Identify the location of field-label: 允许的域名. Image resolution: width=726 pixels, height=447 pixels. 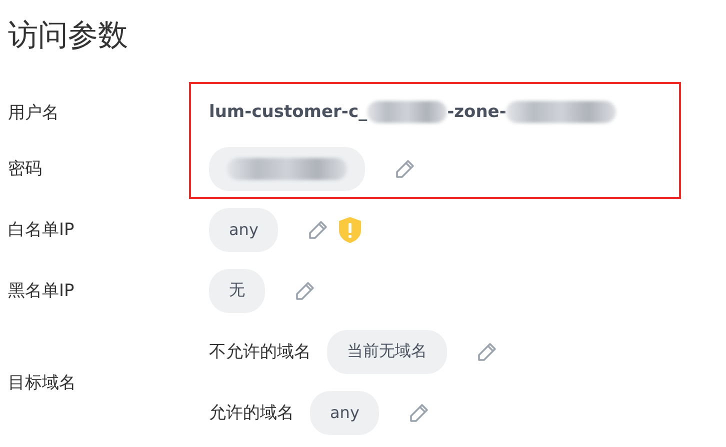
(251, 413).